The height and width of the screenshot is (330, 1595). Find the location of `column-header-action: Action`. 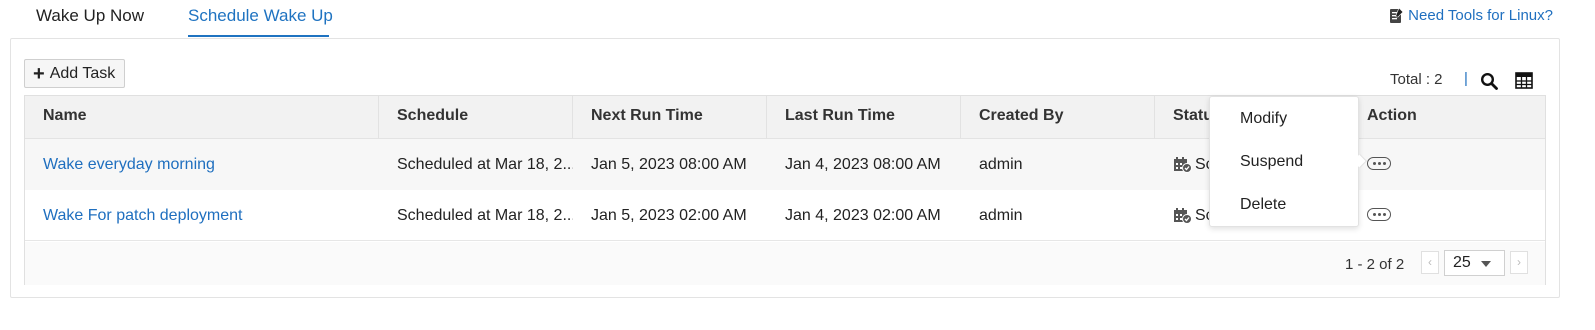

column-header-action: Action is located at coordinates (1392, 115).